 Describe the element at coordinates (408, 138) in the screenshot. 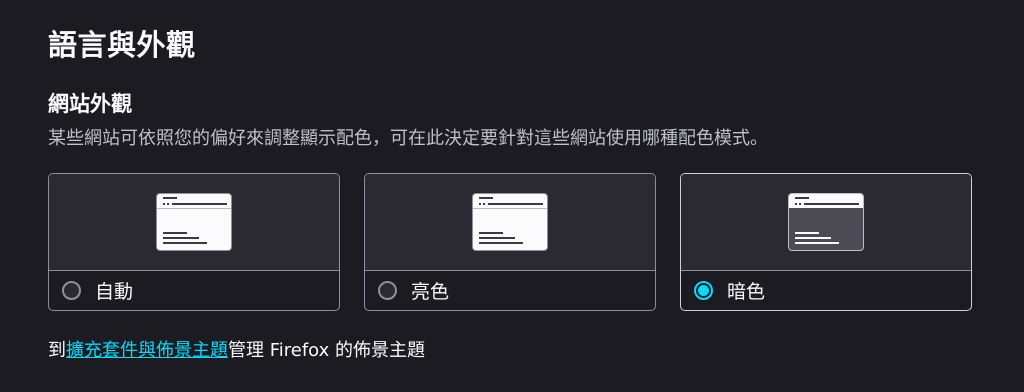

I see `website-appearance-description: 某些網站可依照您的偏好來調整顯示配色，可在此決定要針對這些網站使用哪種配色模式。` at that location.